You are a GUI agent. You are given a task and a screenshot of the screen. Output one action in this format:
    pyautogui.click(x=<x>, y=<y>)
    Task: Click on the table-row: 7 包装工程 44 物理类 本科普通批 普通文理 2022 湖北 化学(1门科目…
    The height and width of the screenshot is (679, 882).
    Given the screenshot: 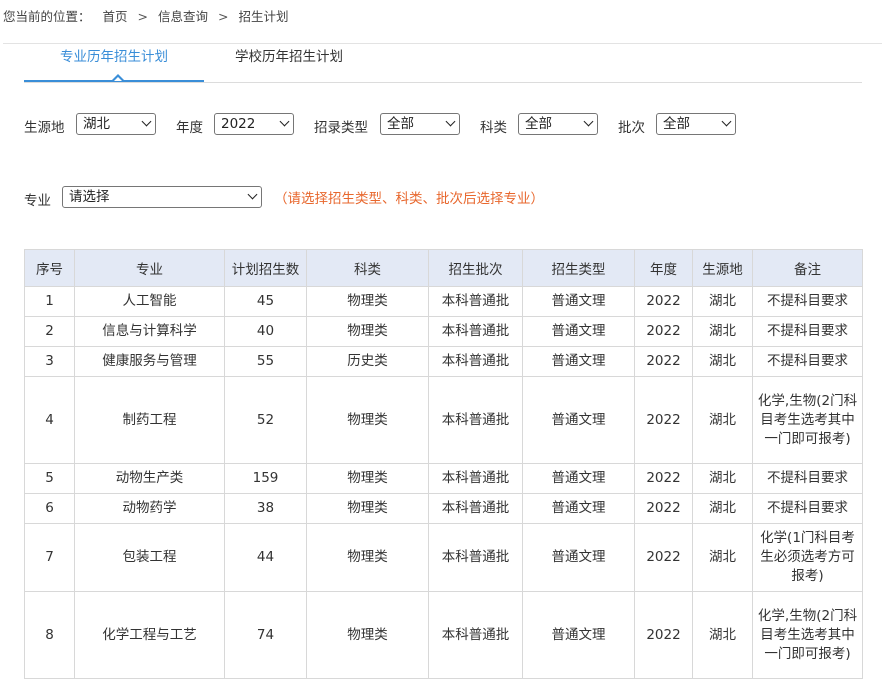 What is the action you would take?
    pyautogui.click(x=443, y=557)
    